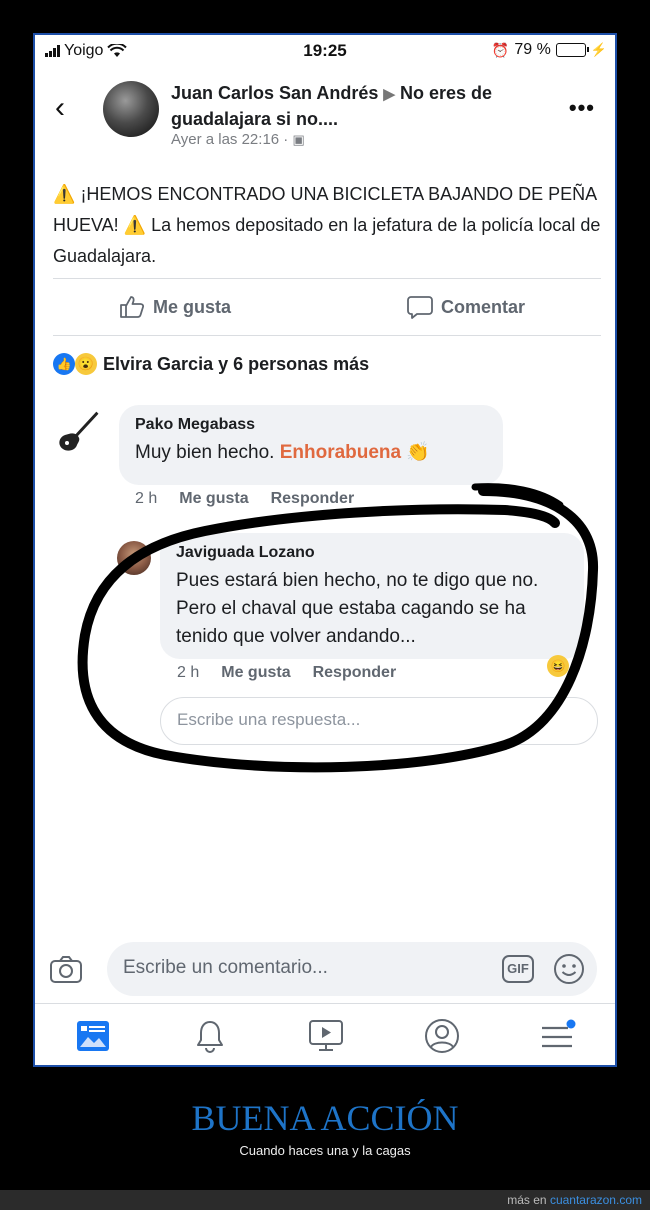  What do you see at coordinates (325, 1200) in the screenshot?
I see `footer: más en cuantarazon.com` at bounding box center [325, 1200].